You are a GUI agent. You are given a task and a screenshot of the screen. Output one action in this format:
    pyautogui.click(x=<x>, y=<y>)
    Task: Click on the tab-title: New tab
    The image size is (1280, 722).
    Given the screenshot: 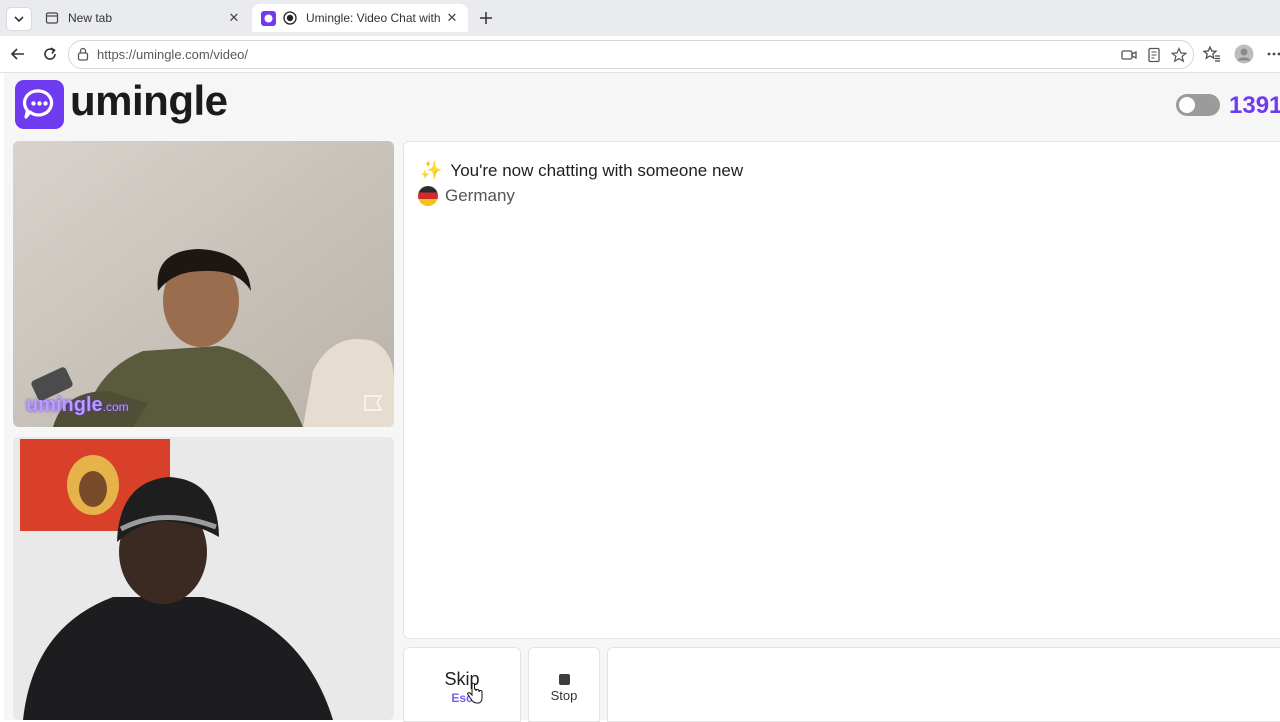 What is the action you would take?
    pyautogui.click(x=90, y=18)
    